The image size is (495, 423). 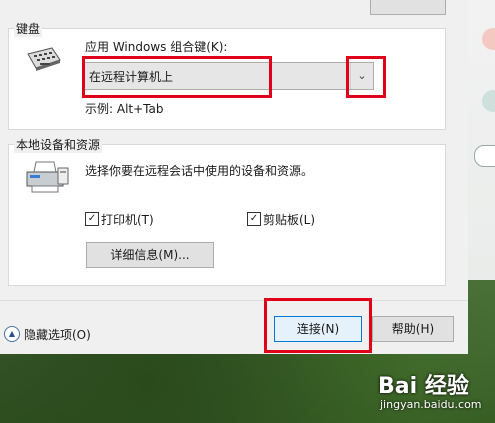 I want to click on windows-keys-selected-value: 在远程计算机上, so click(x=131, y=77).